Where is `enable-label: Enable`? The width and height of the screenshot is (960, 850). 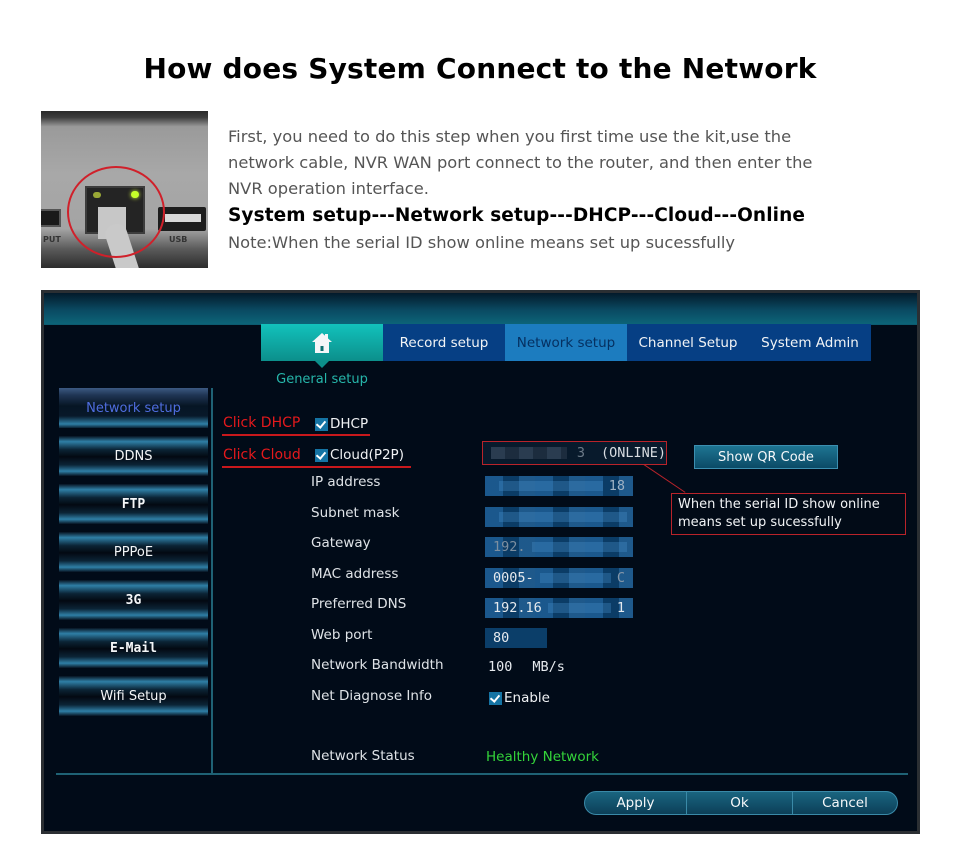 enable-label: Enable is located at coordinates (527, 698).